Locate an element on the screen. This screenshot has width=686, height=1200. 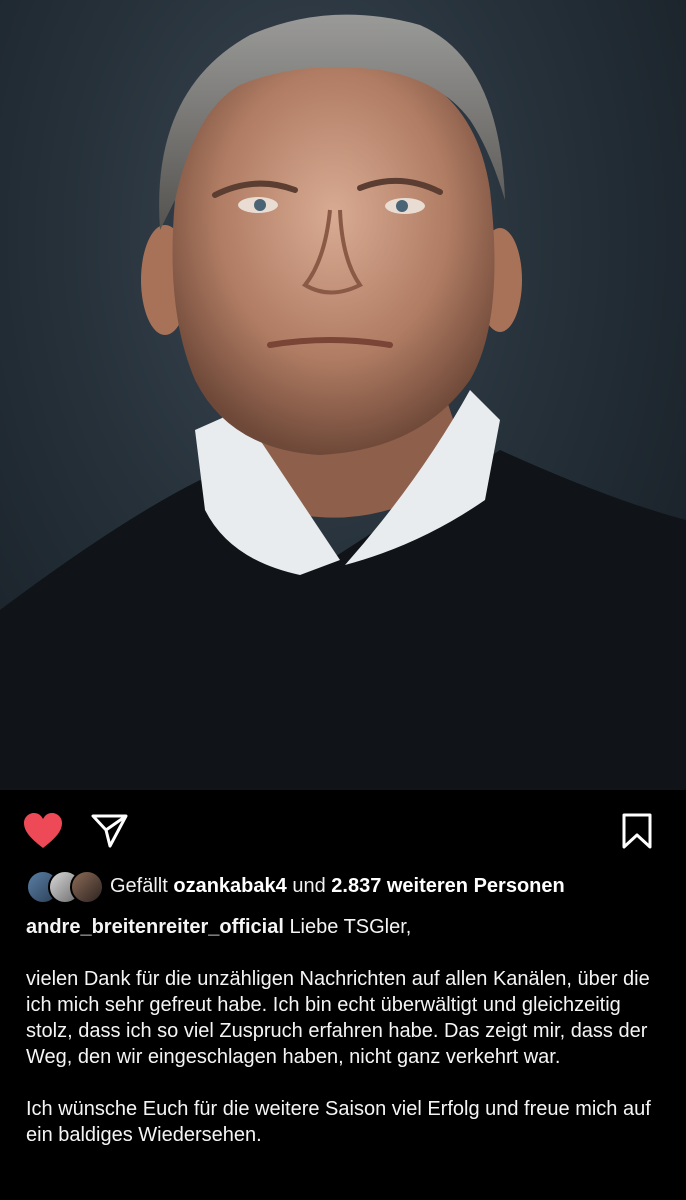
liker-username: ozankabak4 is located at coordinates (229, 886).